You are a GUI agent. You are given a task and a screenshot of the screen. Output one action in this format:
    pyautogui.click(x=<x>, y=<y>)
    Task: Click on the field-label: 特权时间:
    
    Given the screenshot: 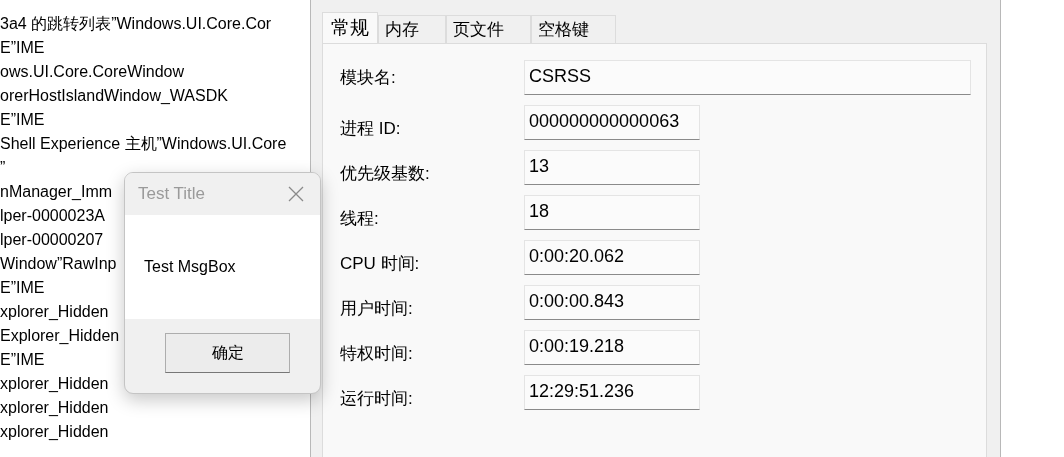 What is the action you would take?
    pyautogui.click(x=377, y=354)
    